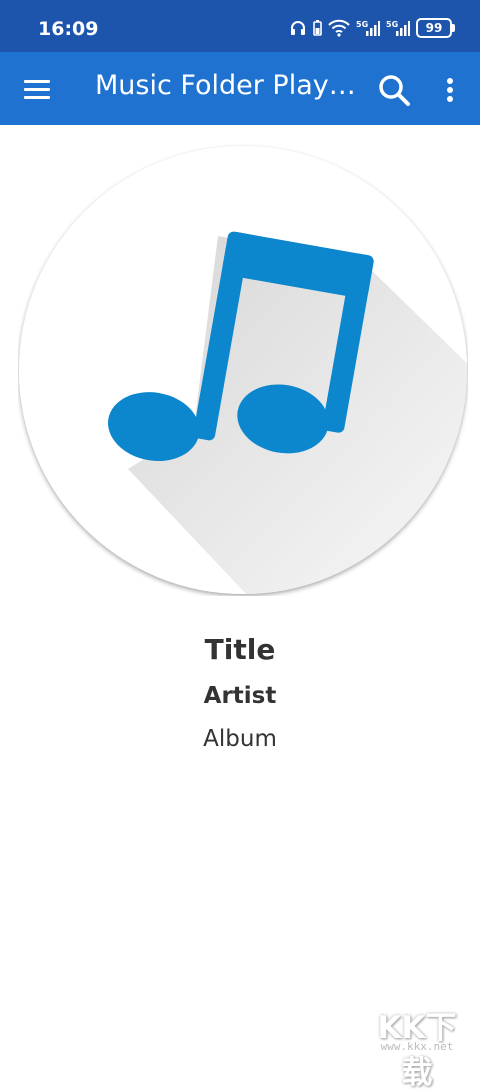 This screenshot has width=480, height=1092. I want to click on menu-icon, so click(37, 90).